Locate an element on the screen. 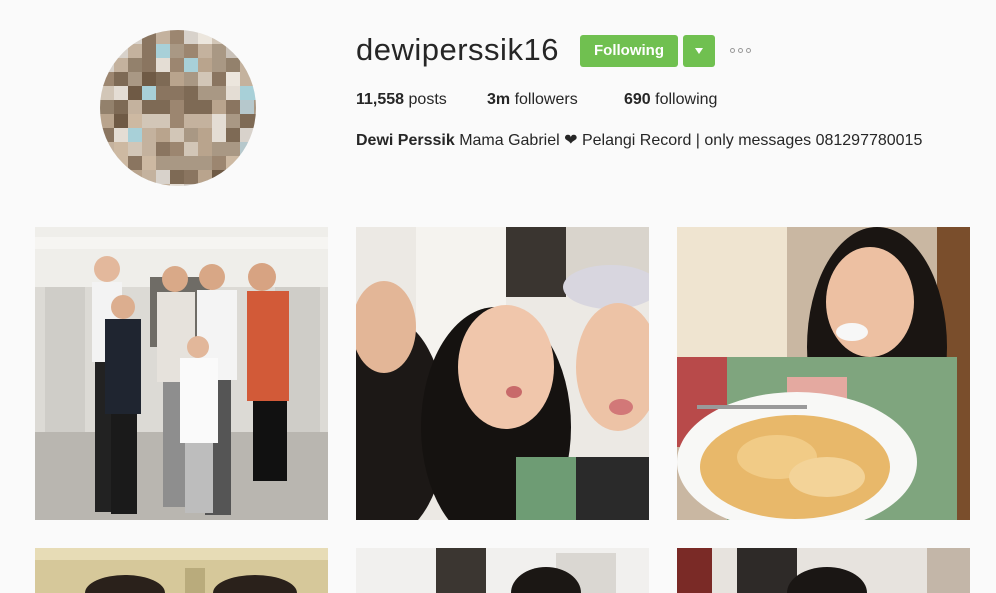 This screenshot has width=996, height=593. chevron-down-icon is located at coordinates (699, 51).